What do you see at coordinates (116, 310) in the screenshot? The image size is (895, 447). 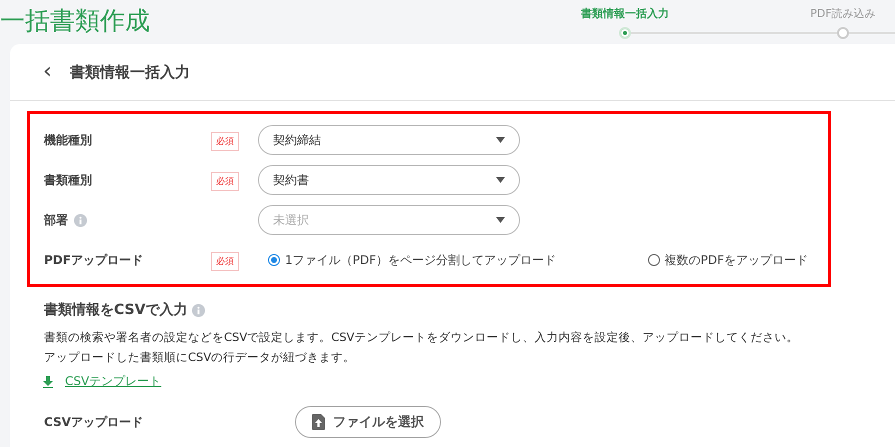 I see `section-title: 書類情報をCSVで入力` at bounding box center [116, 310].